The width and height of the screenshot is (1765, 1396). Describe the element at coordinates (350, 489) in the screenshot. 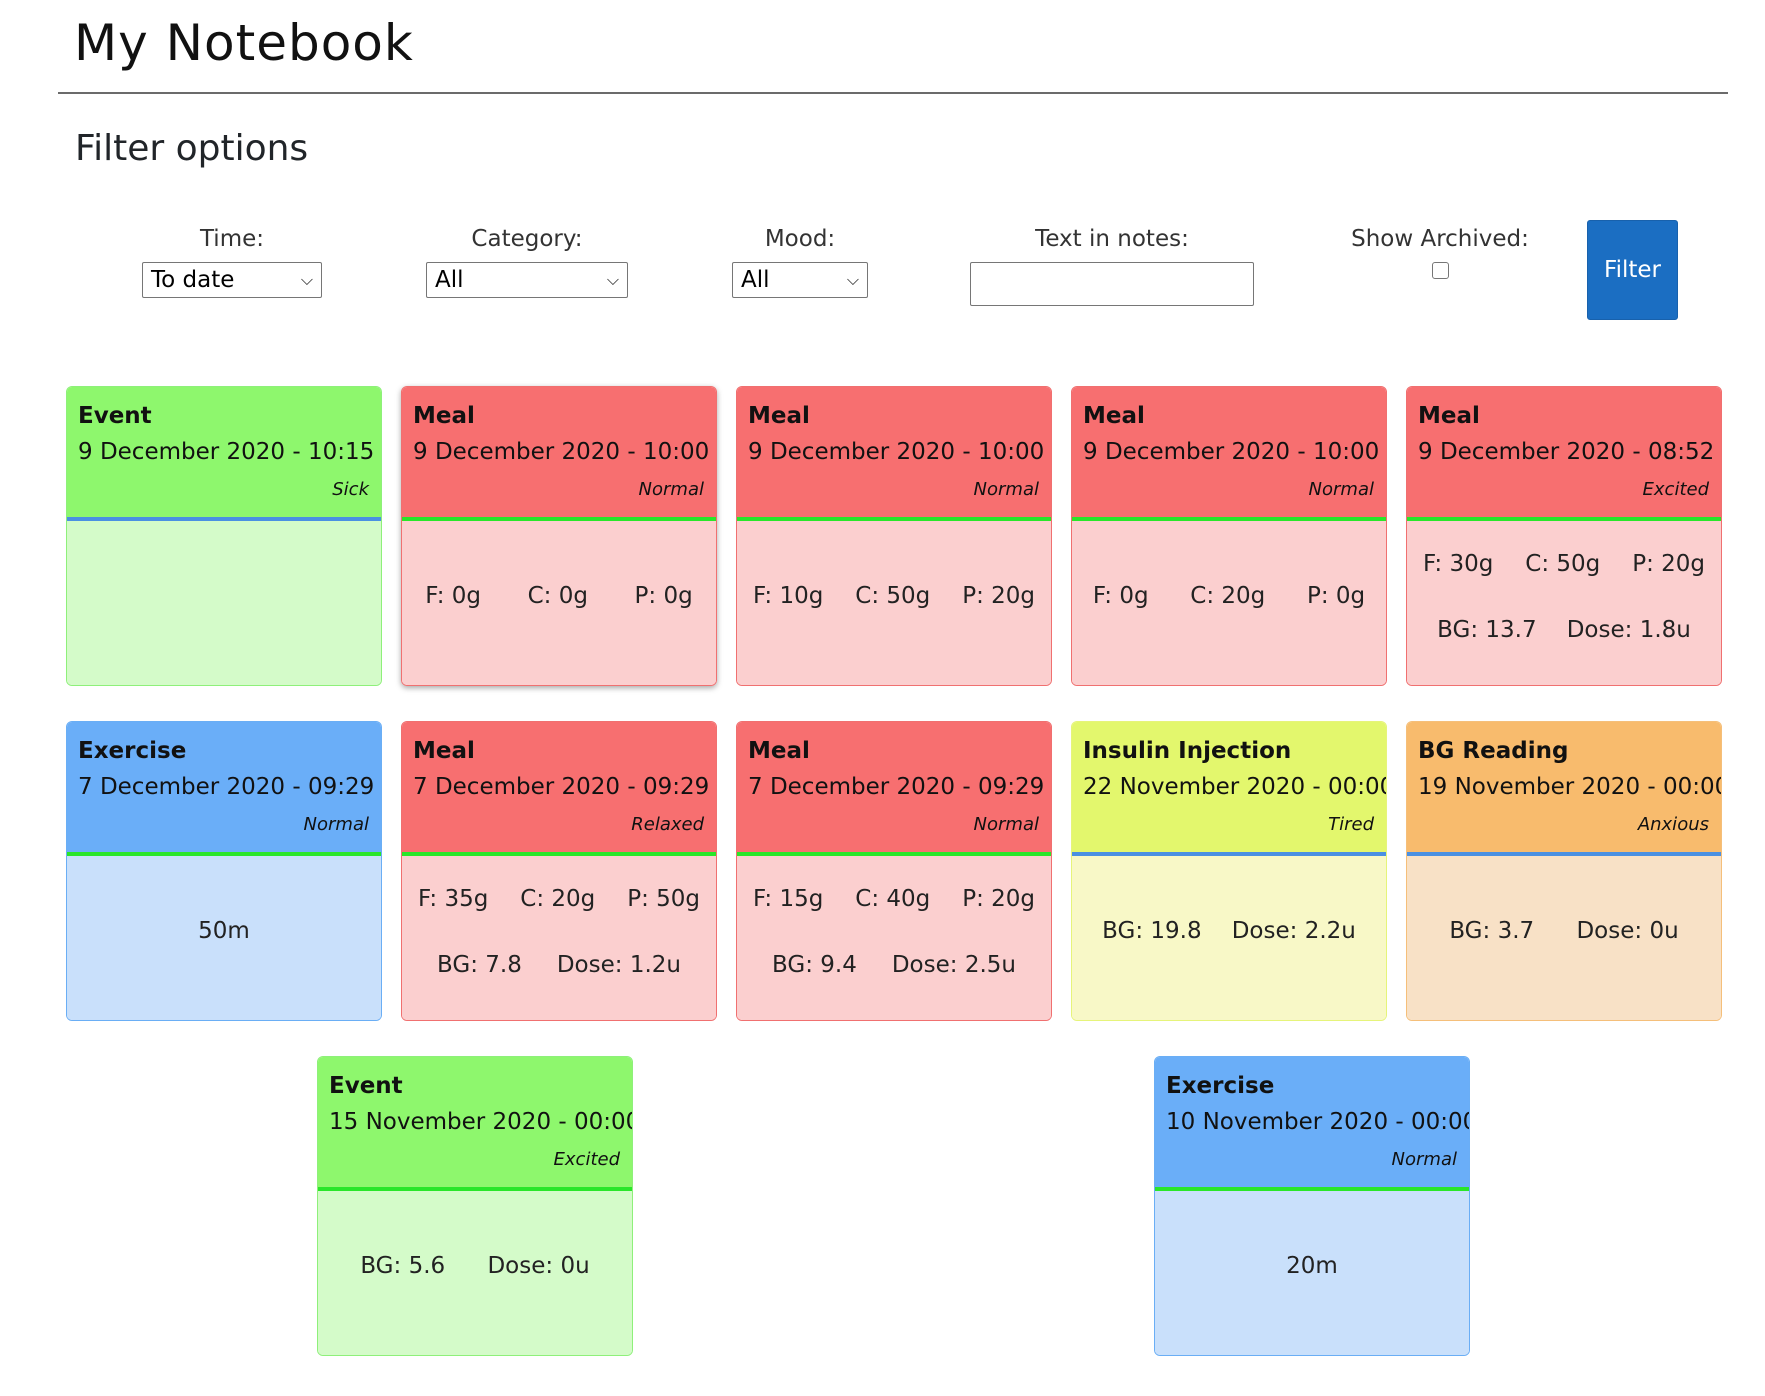

I see `entry-mood: Sick` at that location.